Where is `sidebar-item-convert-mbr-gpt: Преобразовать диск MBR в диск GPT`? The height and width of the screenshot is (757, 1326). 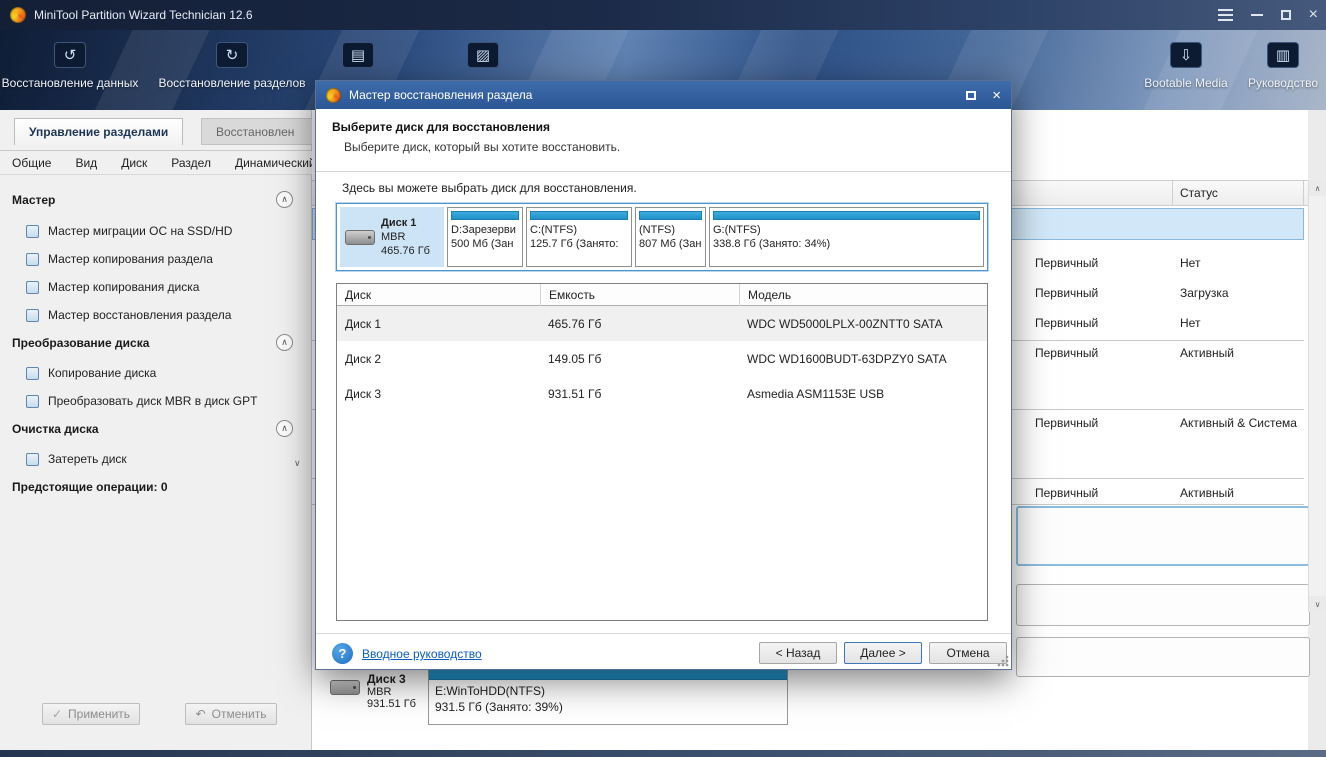 sidebar-item-convert-mbr-gpt: Преобразовать диск MBR в диск GPT is located at coordinates (148, 401).